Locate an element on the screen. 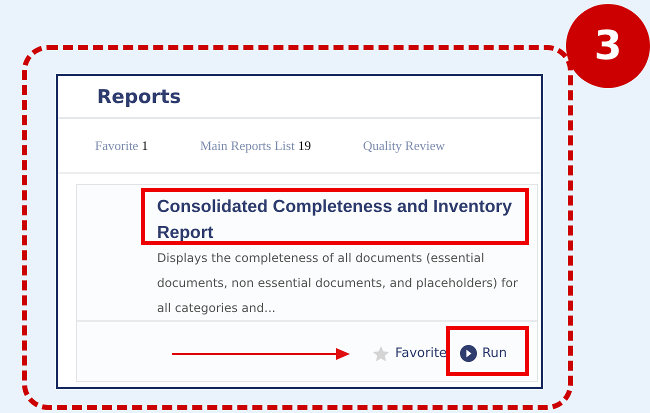 The height and width of the screenshot is (413, 650). step-badge: 3 is located at coordinates (608, 46).